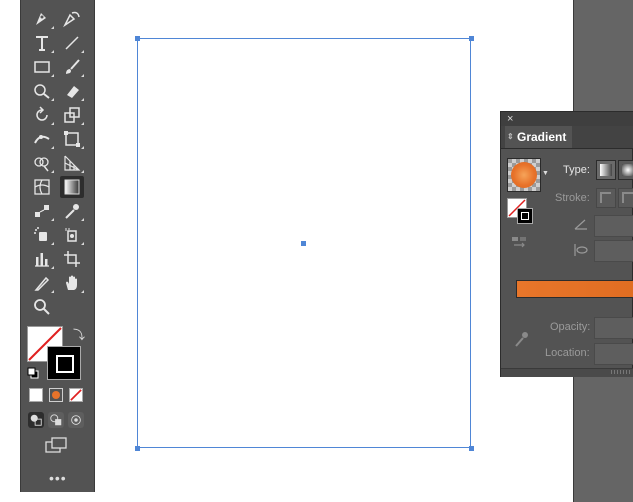  What do you see at coordinates (524, 175) in the screenshot?
I see `gradient-preview-swatch` at bounding box center [524, 175].